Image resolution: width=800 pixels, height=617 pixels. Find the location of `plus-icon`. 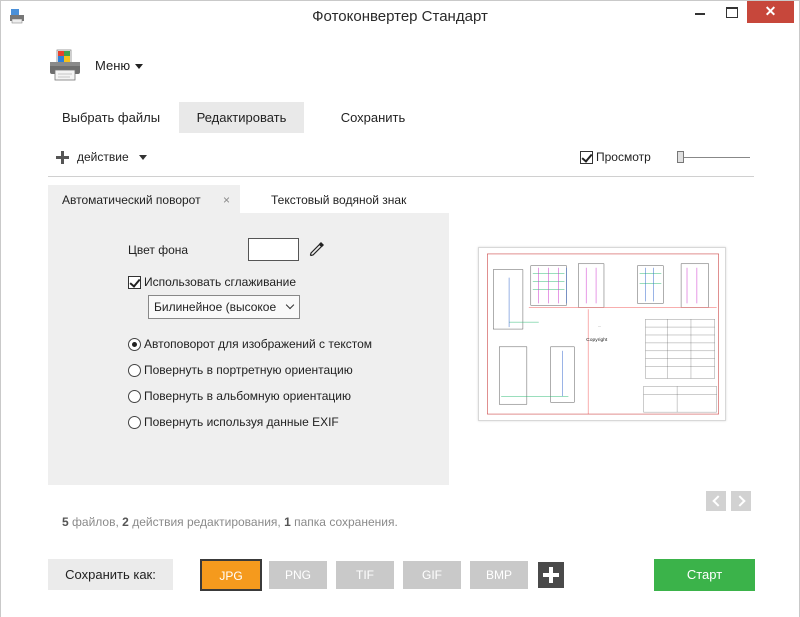

plus-icon is located at coordinates (62, 157).